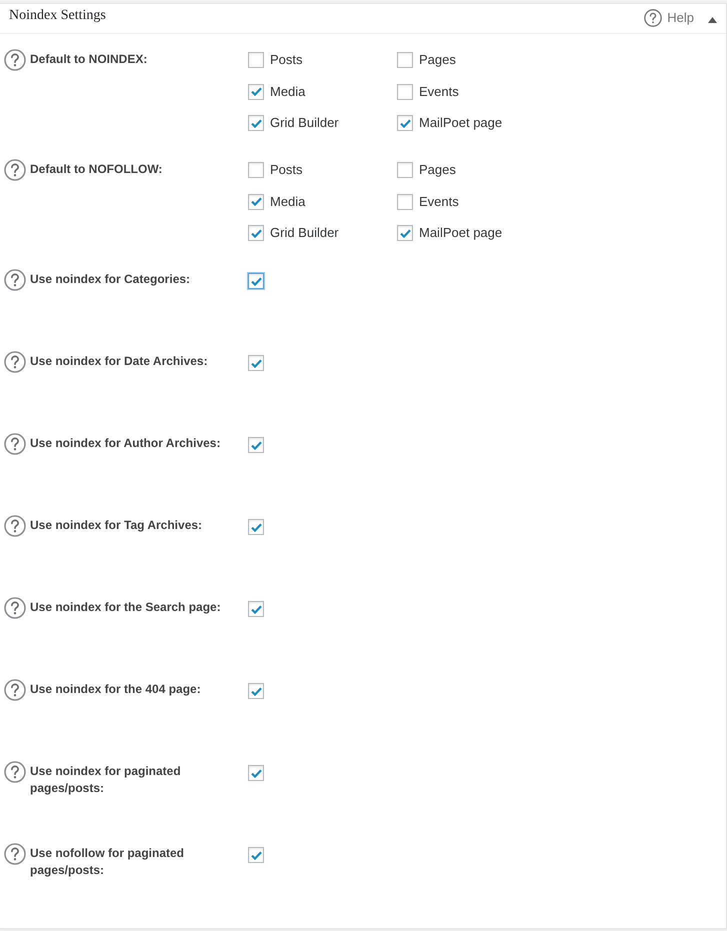  I want to click on setting-label: Use noindex for Author Archives:, so click(126, 443).